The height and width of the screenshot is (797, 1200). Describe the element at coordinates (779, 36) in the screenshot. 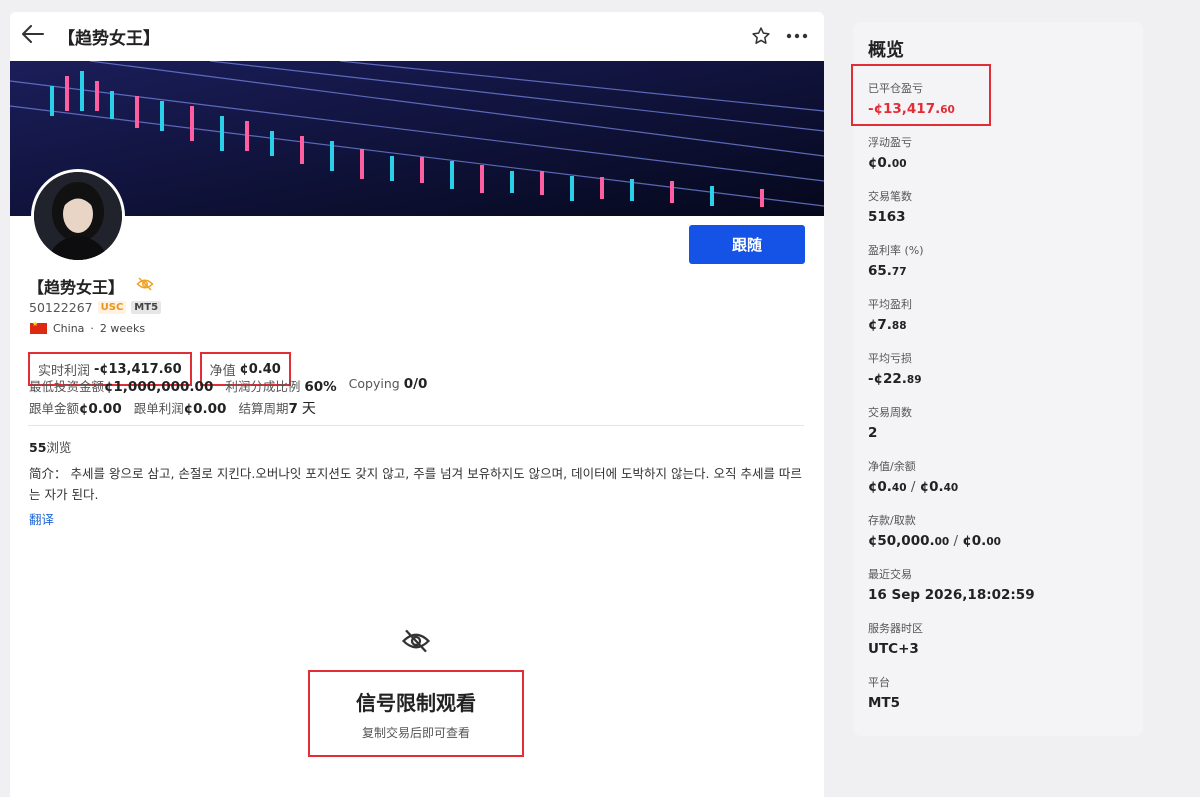

I see `top-actions` at that location.